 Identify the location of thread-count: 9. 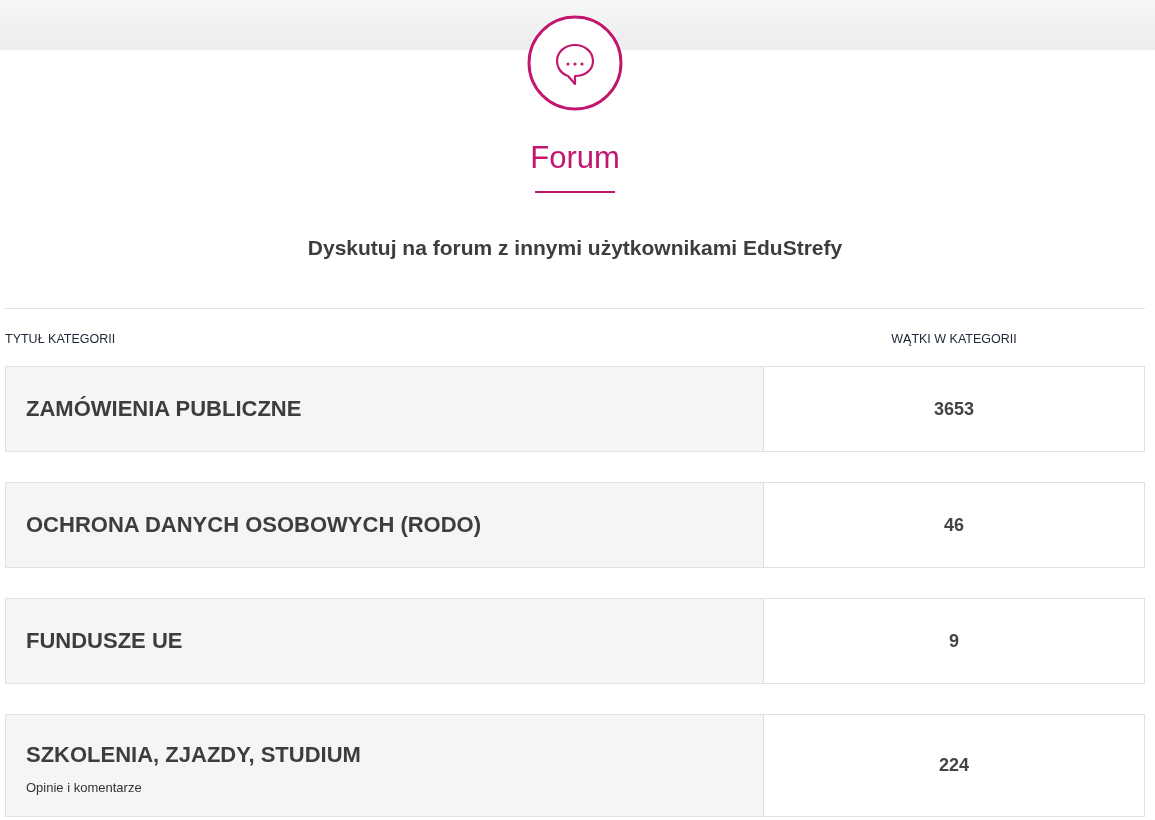
(954, 641).